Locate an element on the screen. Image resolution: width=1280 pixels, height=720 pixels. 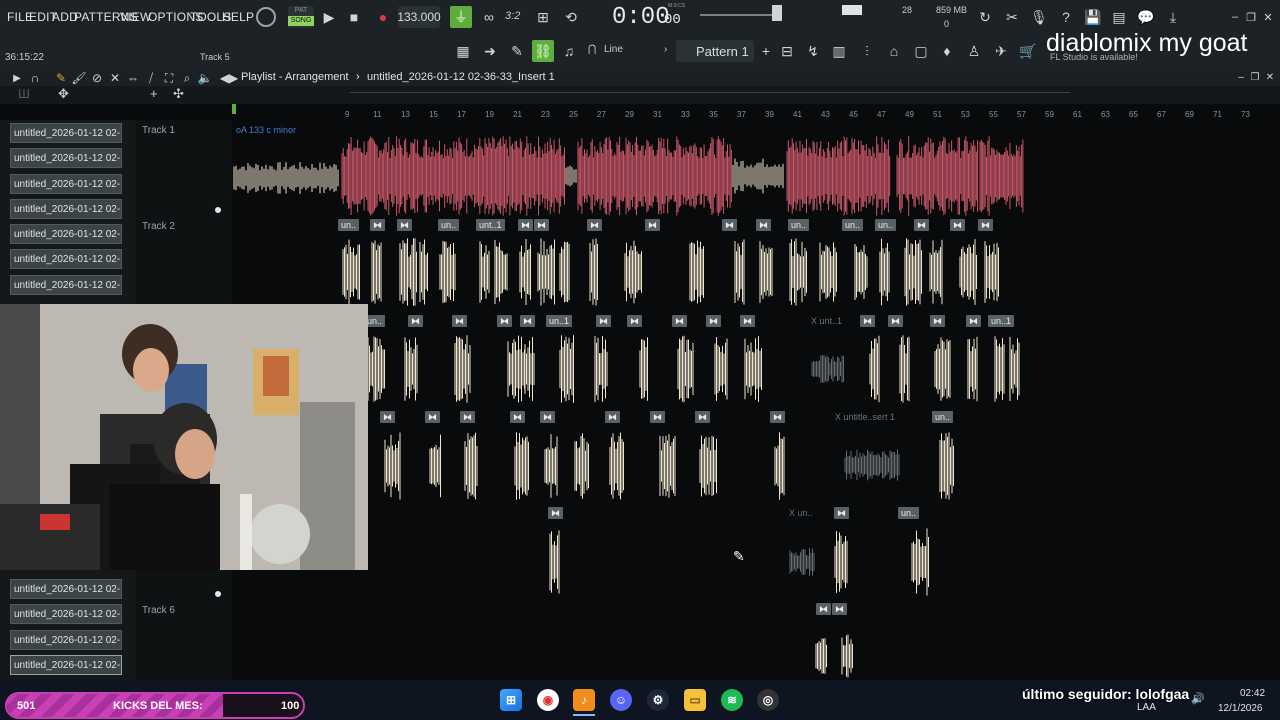
kicks-current: 501 is located at coordinates (26, 706).